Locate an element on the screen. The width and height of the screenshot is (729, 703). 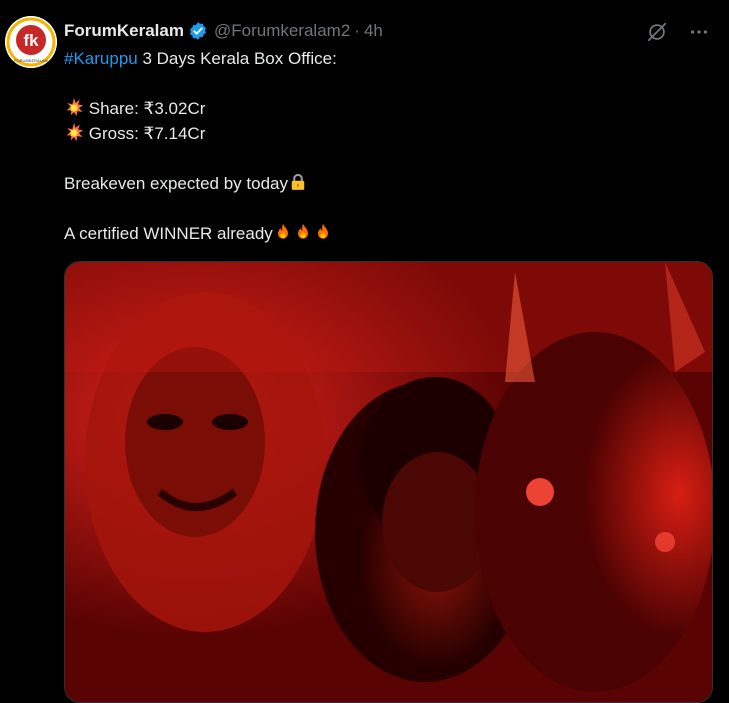
author-handle: @Forumkeralam2 is located at coordinates (282, 31).